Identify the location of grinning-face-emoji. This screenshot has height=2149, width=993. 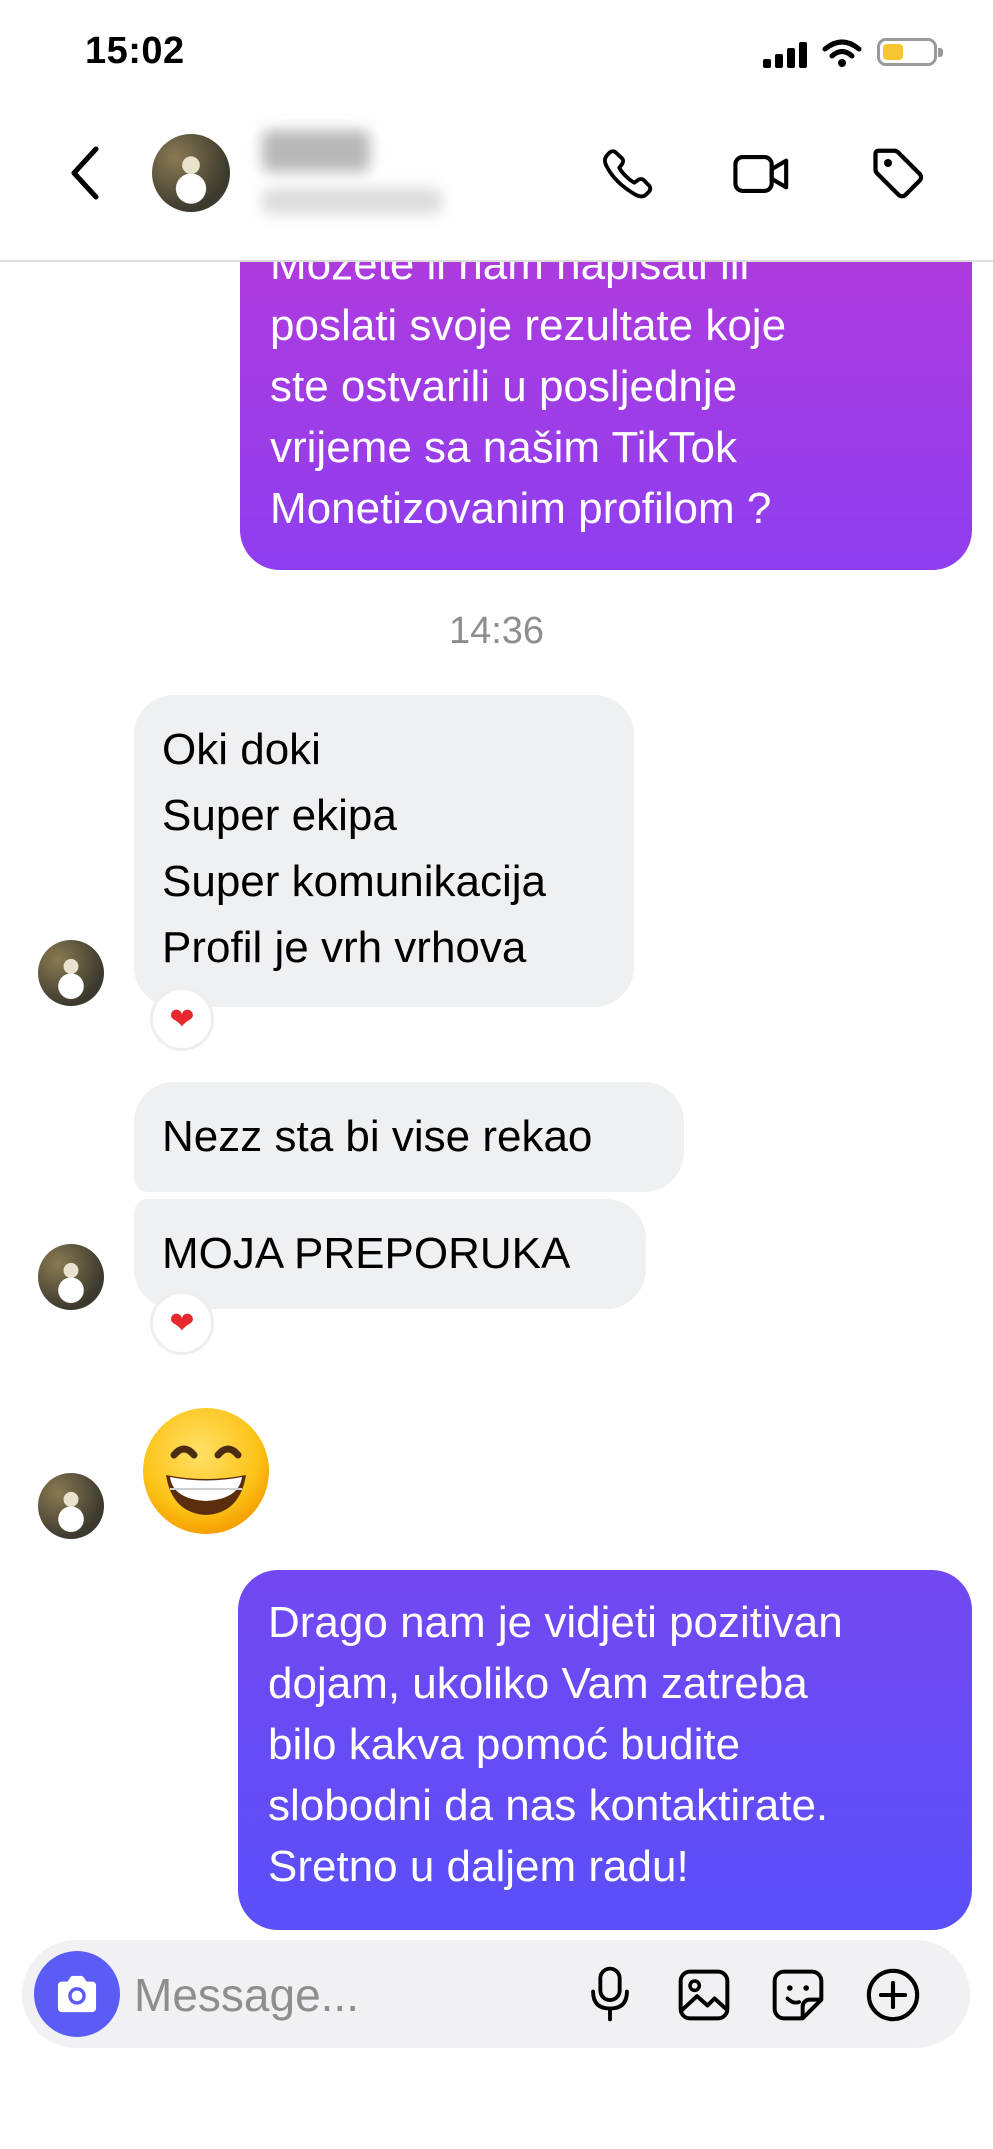
(206, 1471).